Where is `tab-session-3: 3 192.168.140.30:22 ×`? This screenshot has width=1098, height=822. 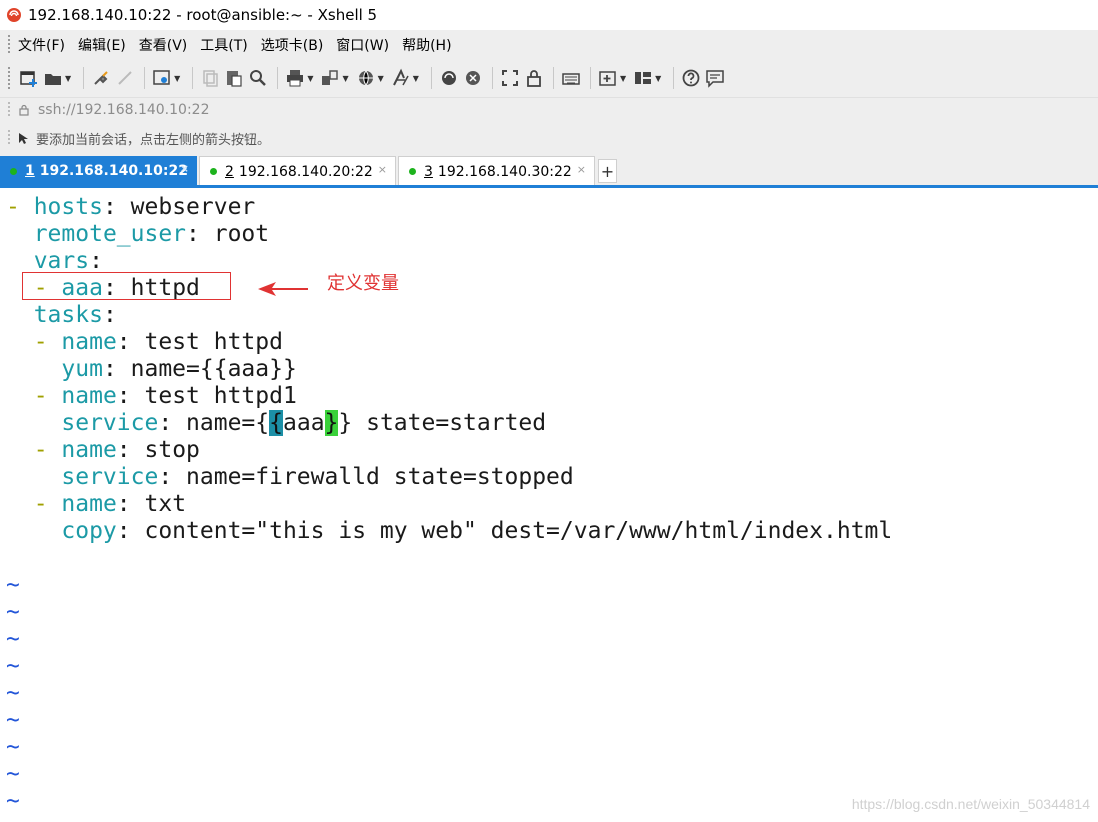 tab-session-3: 3 192.168.140.30:22 × is located at coordinates (496, 171).